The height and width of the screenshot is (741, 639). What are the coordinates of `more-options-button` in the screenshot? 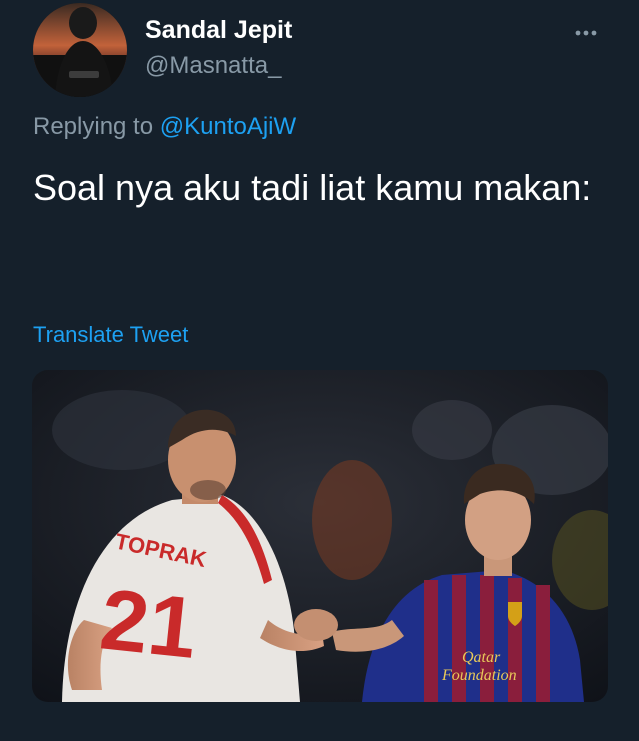 It's located at (590, 33).